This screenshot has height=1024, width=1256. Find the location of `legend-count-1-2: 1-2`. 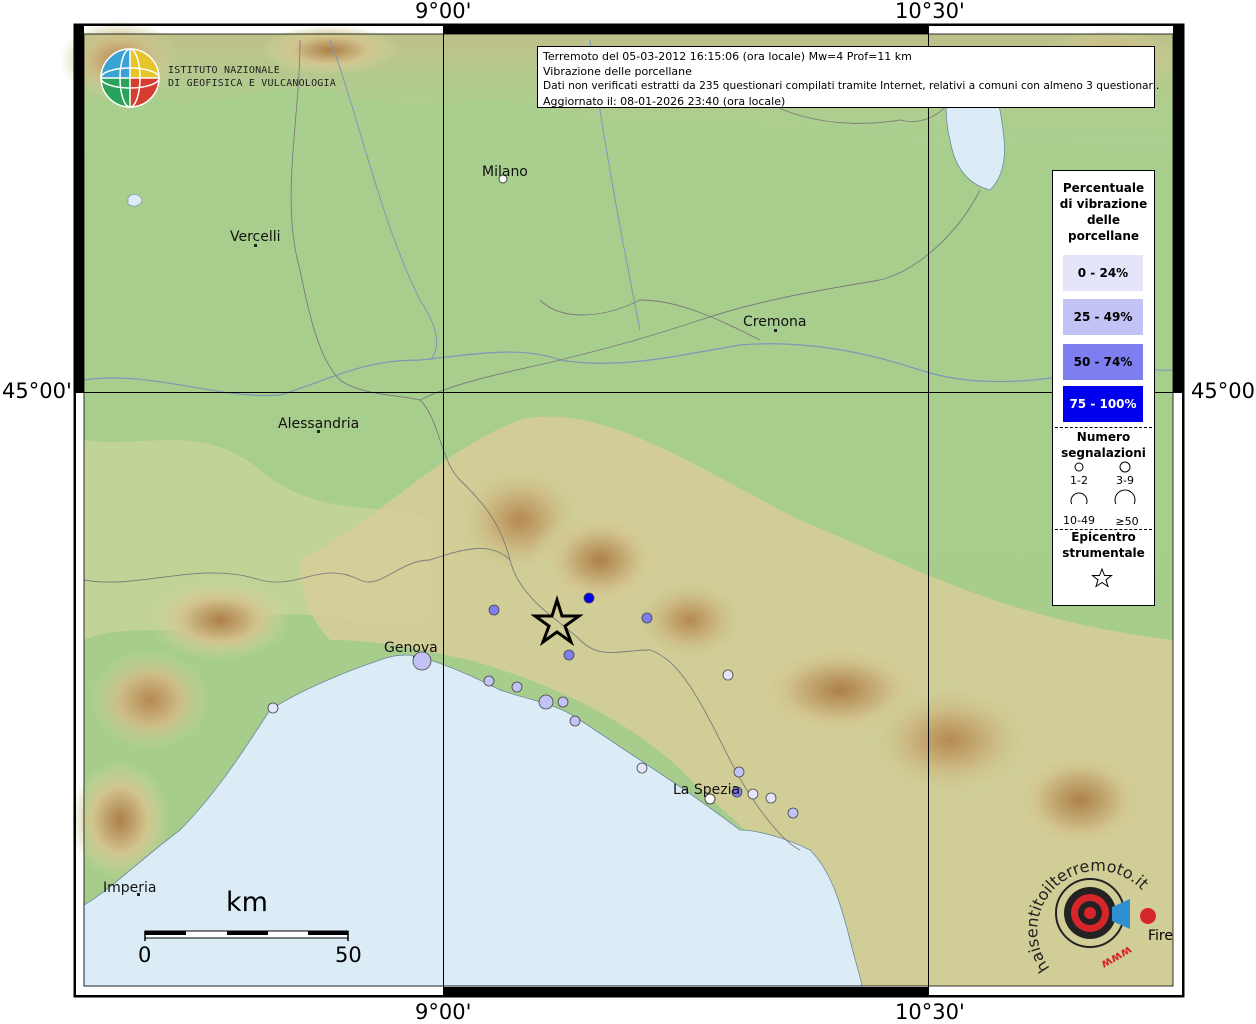

legend-count-1-2: 1-2 is located at coordinates (1079, 480).